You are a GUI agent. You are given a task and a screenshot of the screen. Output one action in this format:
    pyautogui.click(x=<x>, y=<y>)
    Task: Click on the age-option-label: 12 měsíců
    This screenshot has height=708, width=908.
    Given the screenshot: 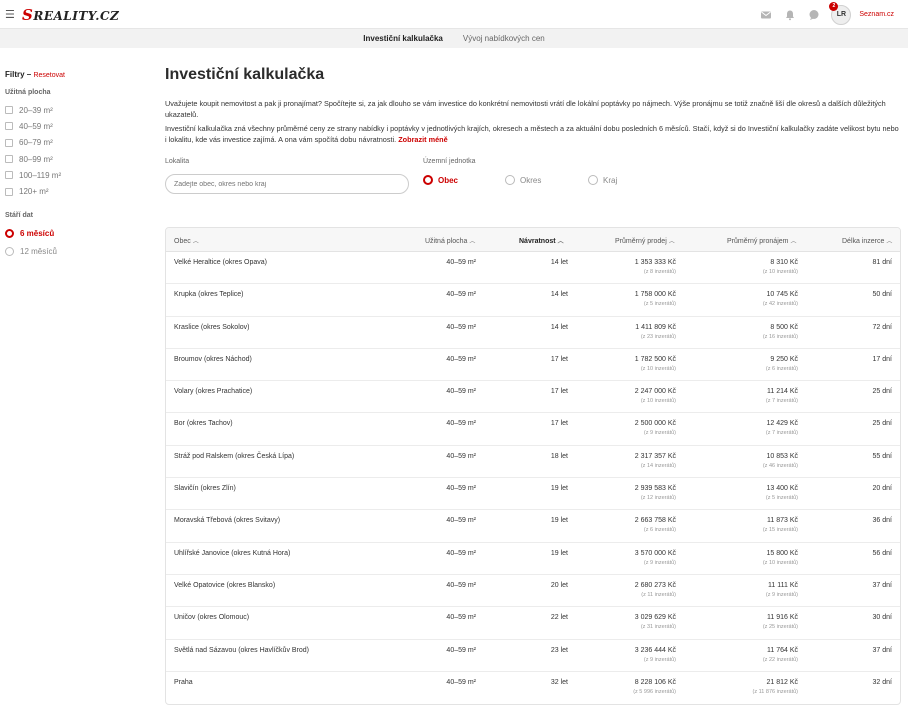 What is the action you would take?
    pyautogui.click(x=38, y=252)
    